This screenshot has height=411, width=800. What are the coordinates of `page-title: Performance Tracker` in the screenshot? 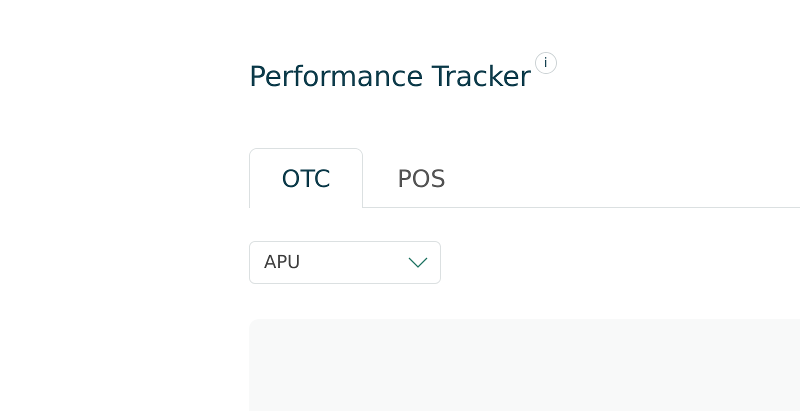 It's located at (390, 76).